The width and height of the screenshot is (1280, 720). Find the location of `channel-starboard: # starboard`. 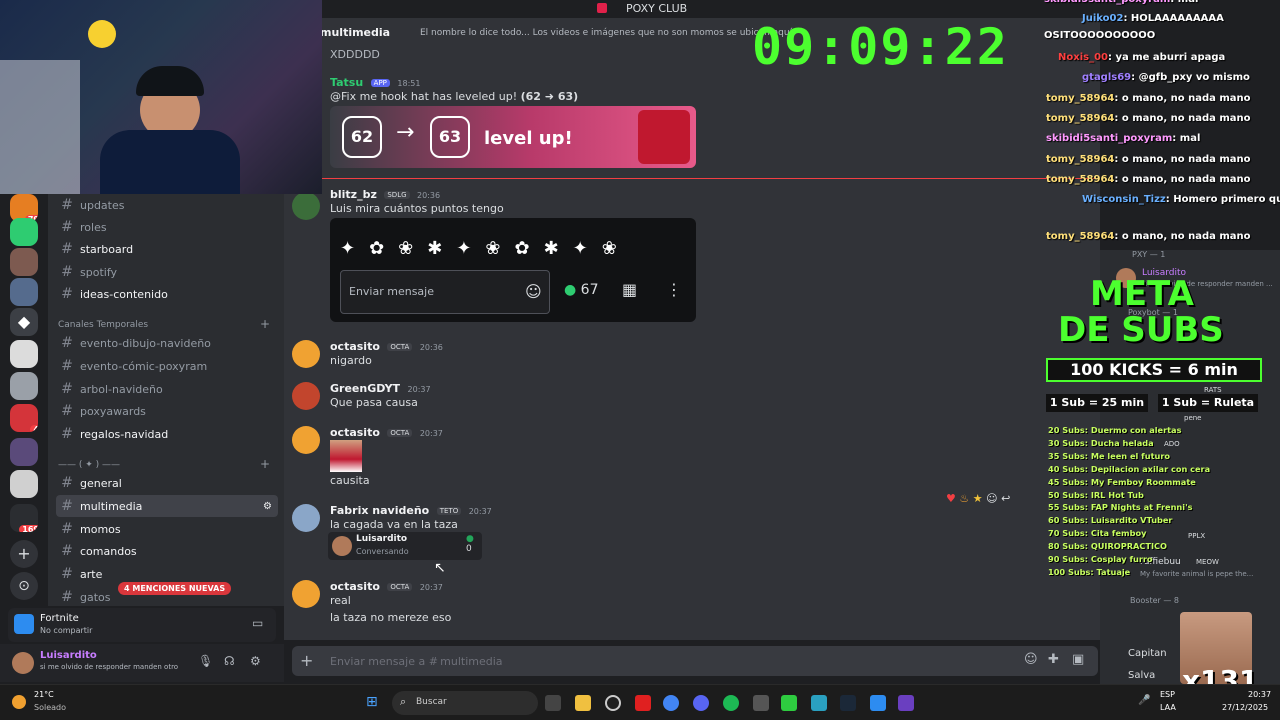

channel-starboard: # starboard is located at coordinates (167, 249).